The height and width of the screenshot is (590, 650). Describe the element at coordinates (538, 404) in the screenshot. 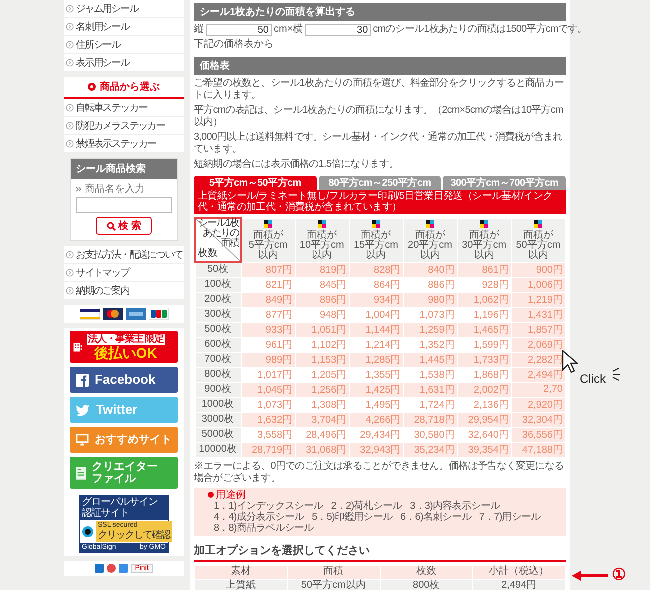

I see `price-cell: 2,920円` at that location.